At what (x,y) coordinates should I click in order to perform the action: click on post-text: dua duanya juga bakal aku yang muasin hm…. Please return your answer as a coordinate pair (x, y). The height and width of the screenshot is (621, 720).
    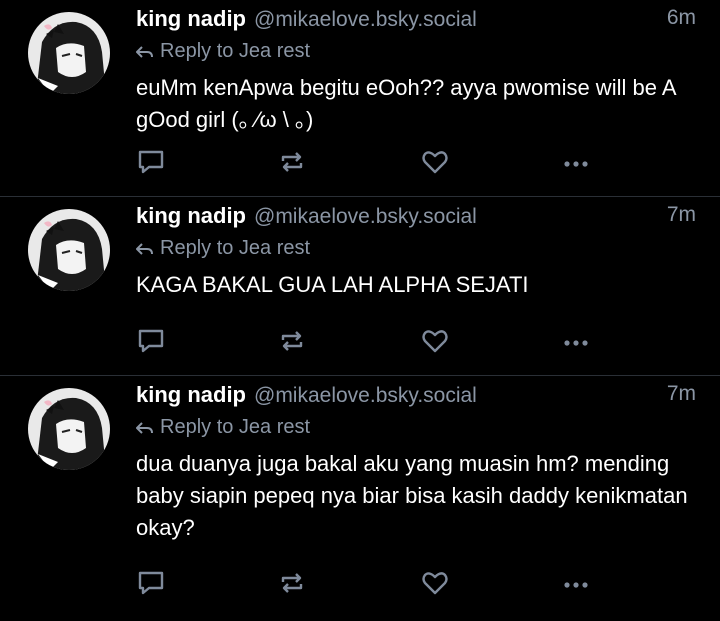
    Looking at the image, I should click on (412, 495).